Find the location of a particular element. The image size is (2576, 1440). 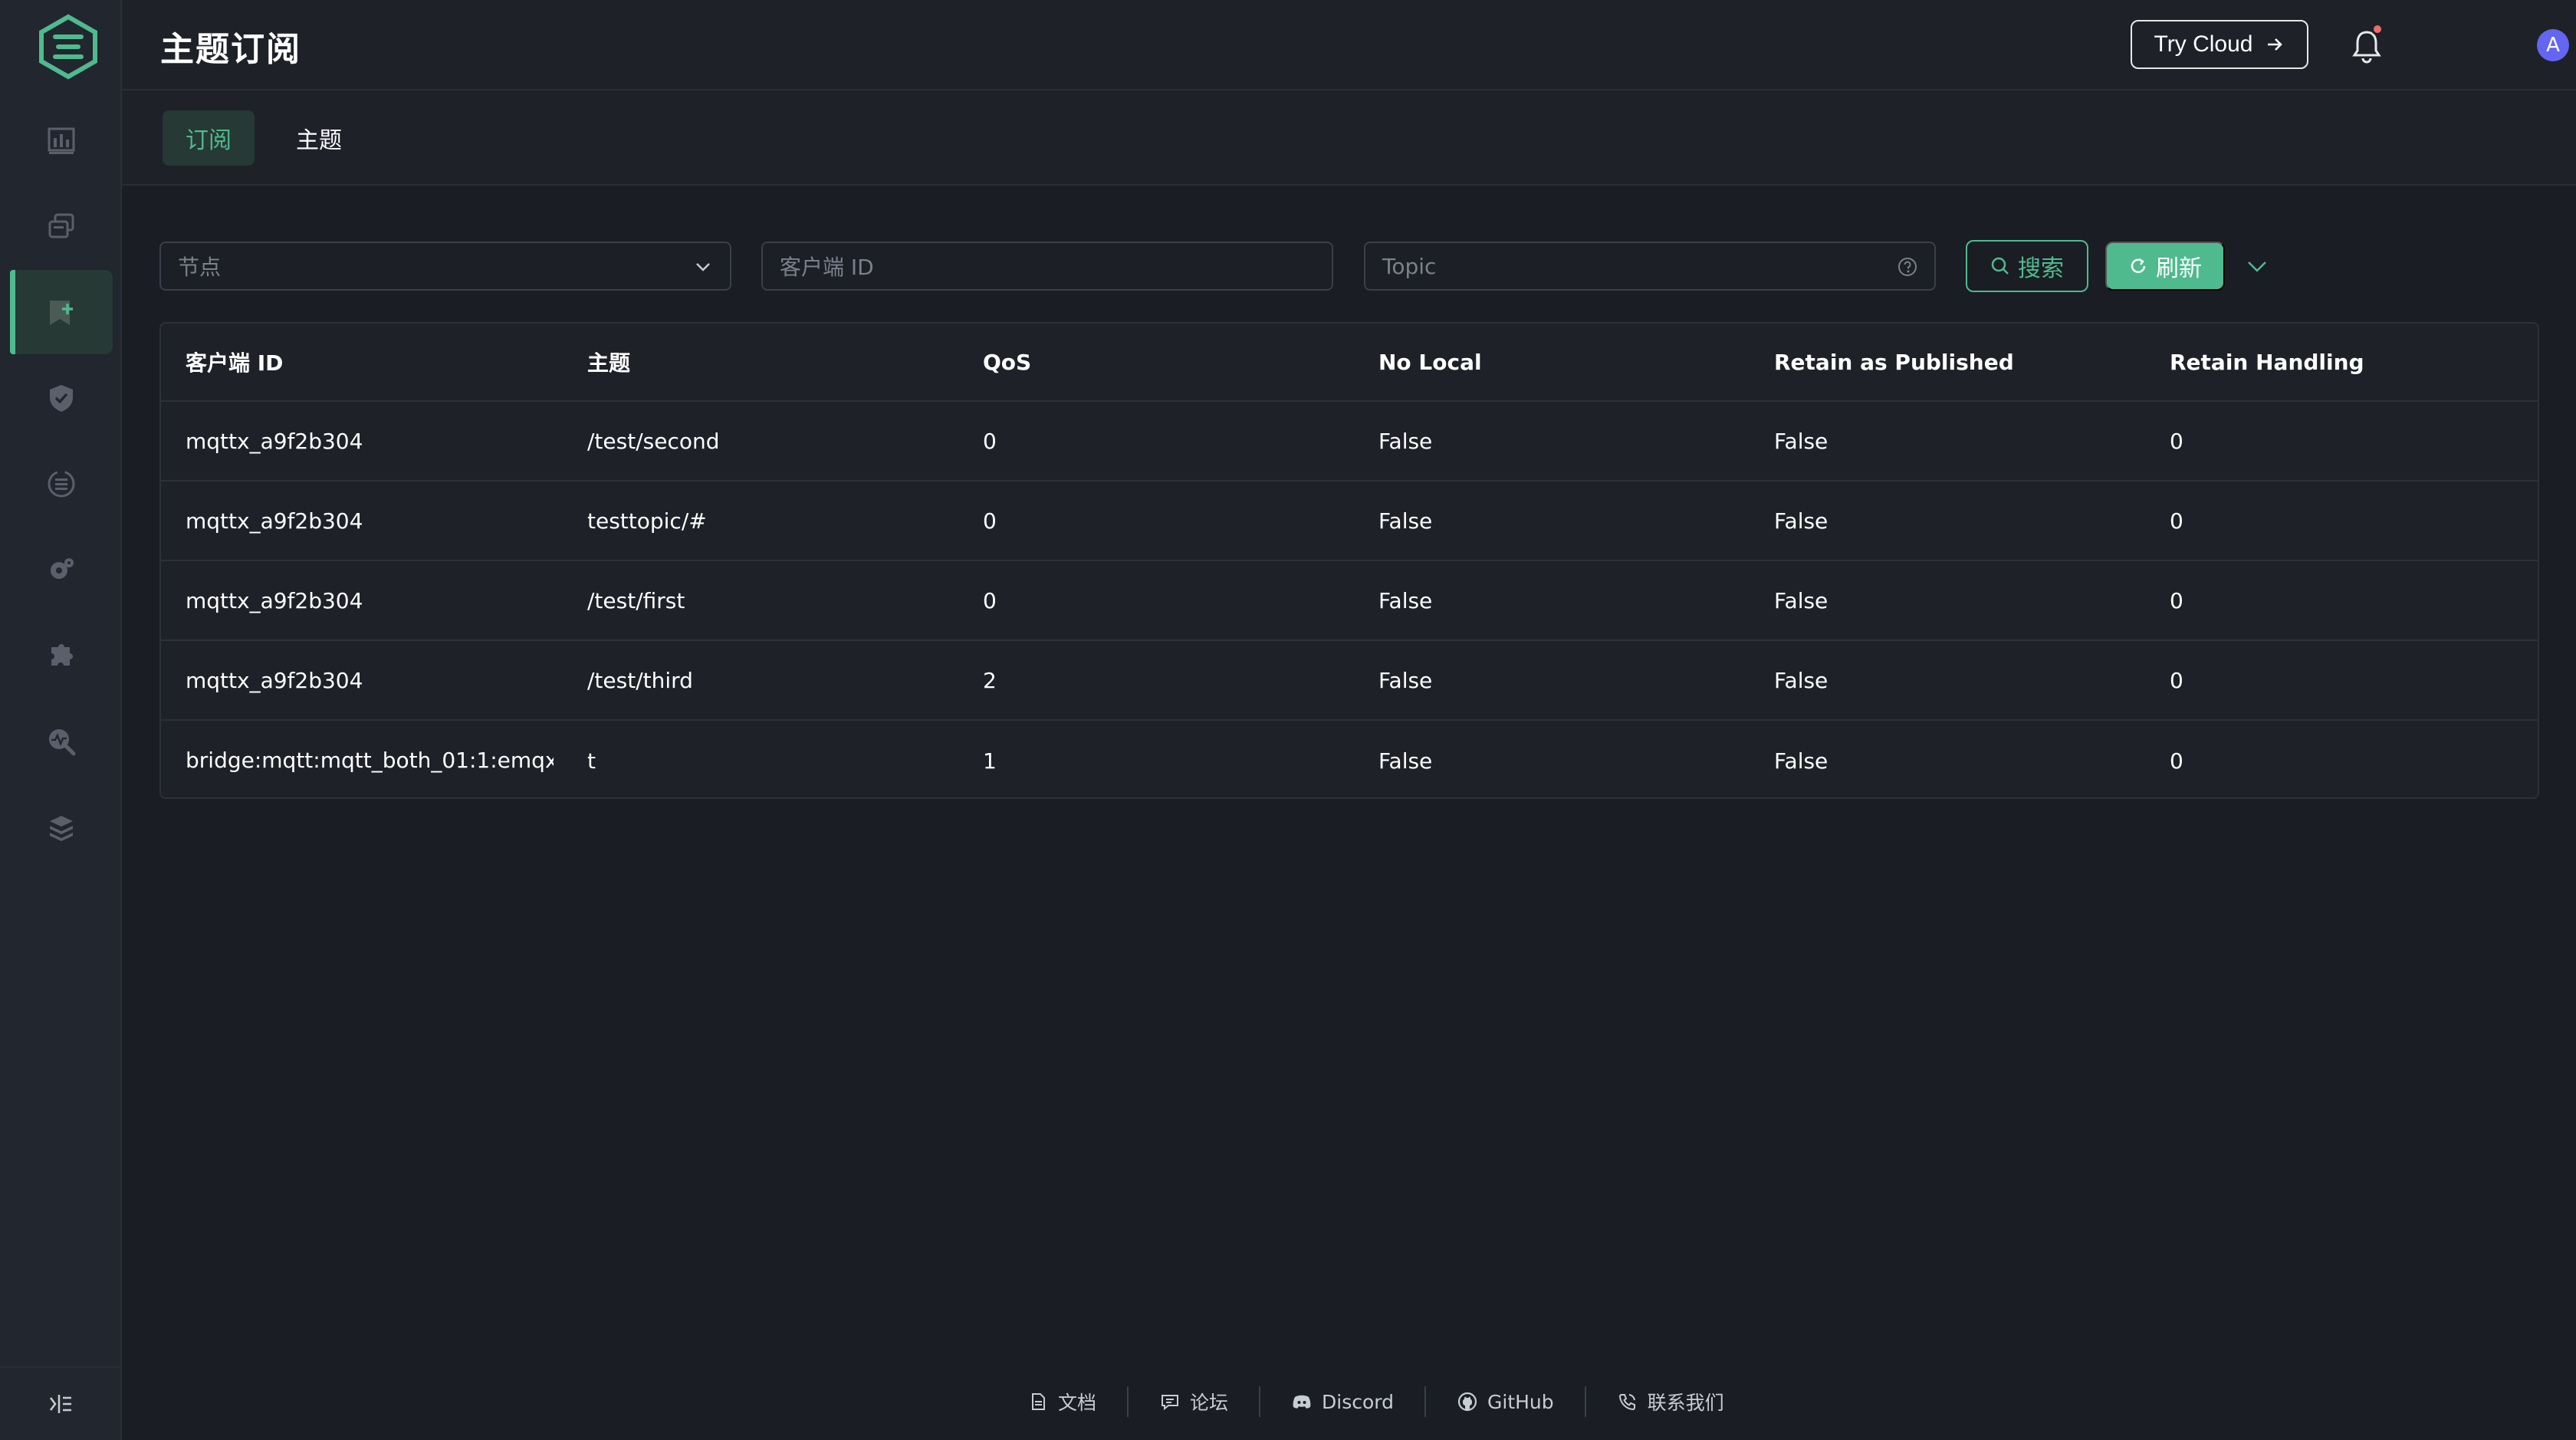

column-header-topic: 主题 is located at coordinates (609, 363).